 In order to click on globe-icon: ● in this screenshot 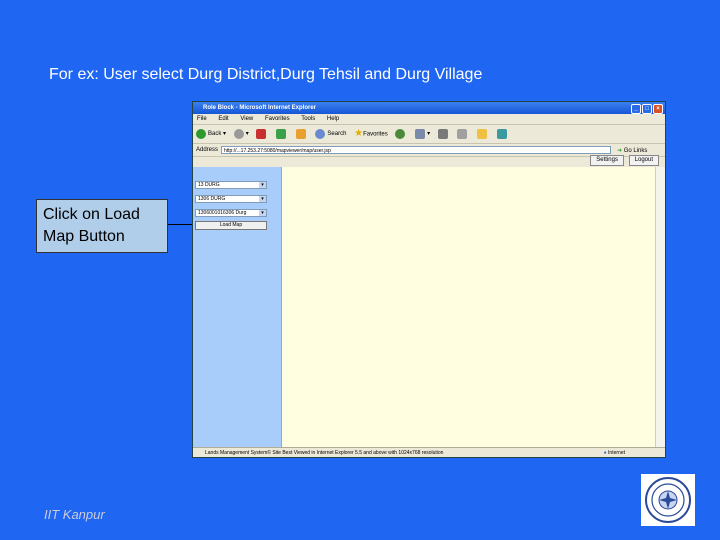, I will do `click(605, 453)`.